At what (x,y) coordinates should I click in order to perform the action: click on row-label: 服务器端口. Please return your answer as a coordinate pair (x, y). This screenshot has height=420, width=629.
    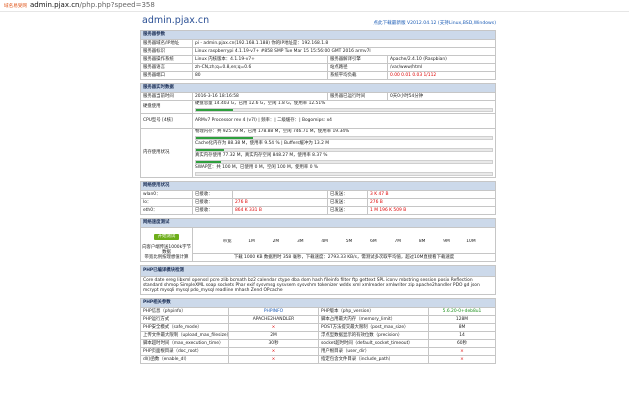
    Looking at the image, I should click on (166, 75).